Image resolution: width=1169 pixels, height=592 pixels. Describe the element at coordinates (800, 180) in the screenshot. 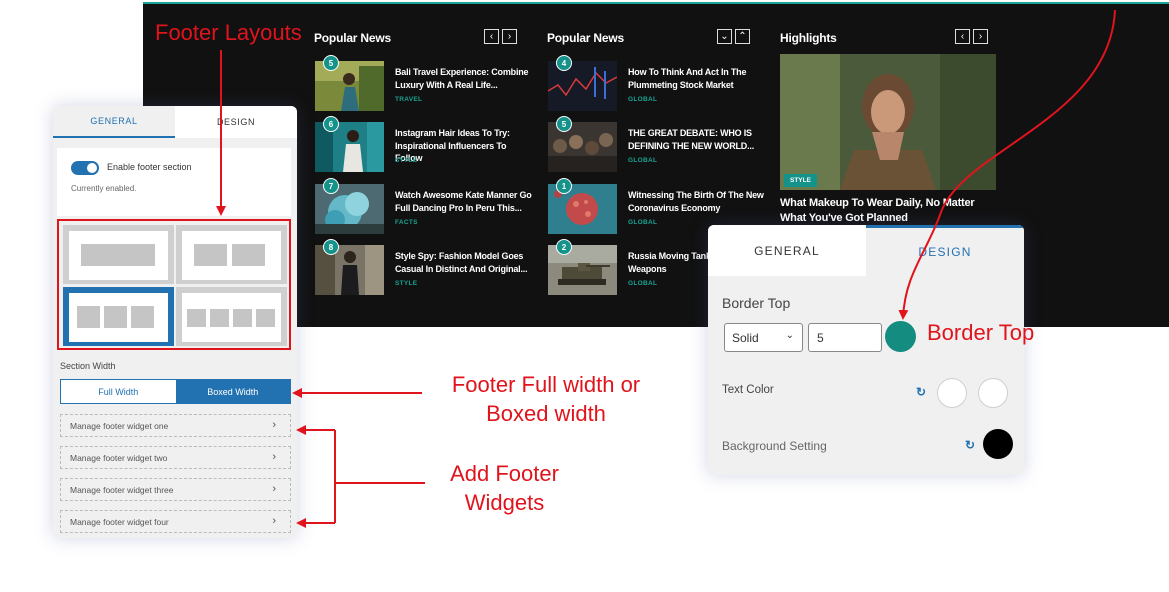

I see `highlight-category: STYLE` at that location.